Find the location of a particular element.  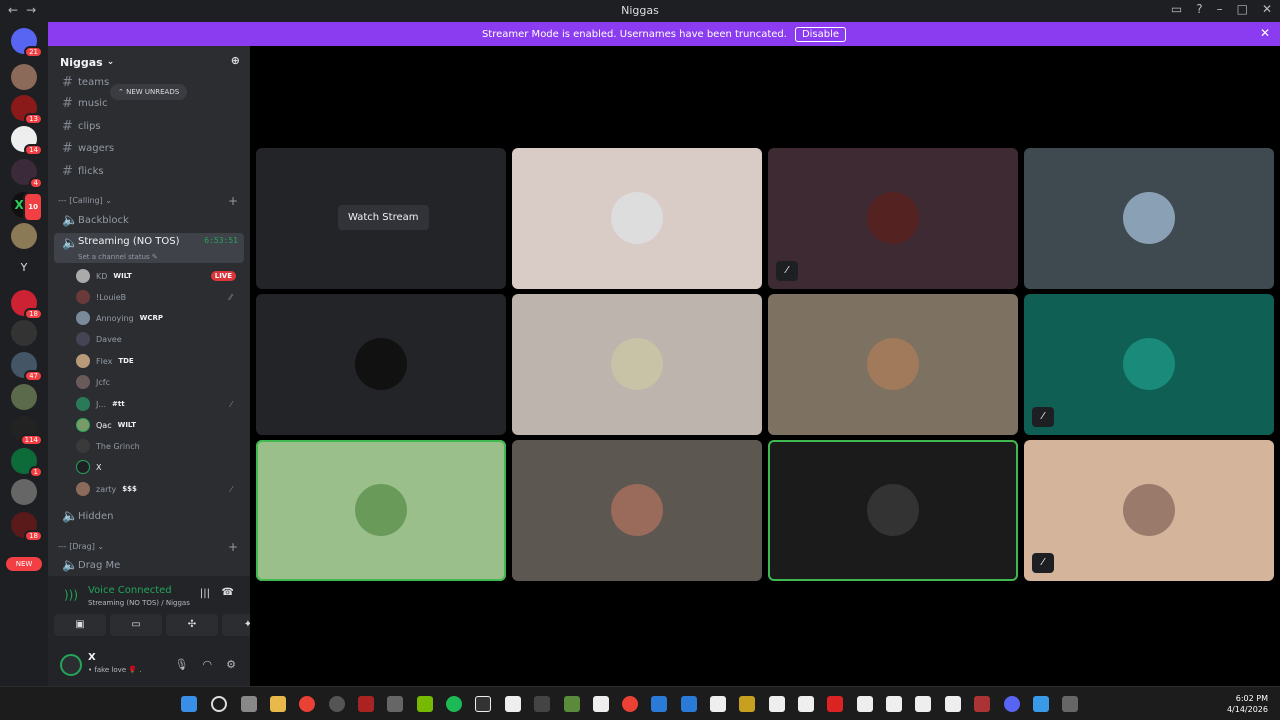

help-icon: ? is located at coordinates (1199, 9).